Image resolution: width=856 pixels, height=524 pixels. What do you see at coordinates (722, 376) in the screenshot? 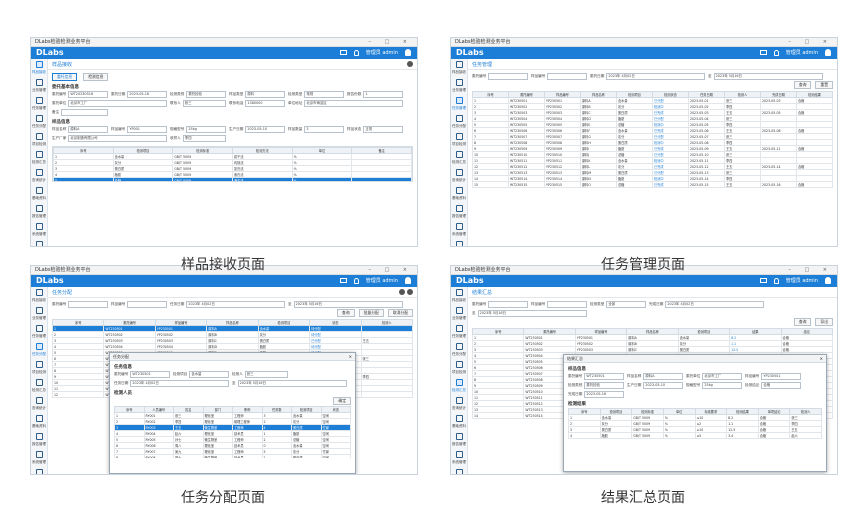
I see `field-input: 北京市工厂` at bounding box center [722, 376].